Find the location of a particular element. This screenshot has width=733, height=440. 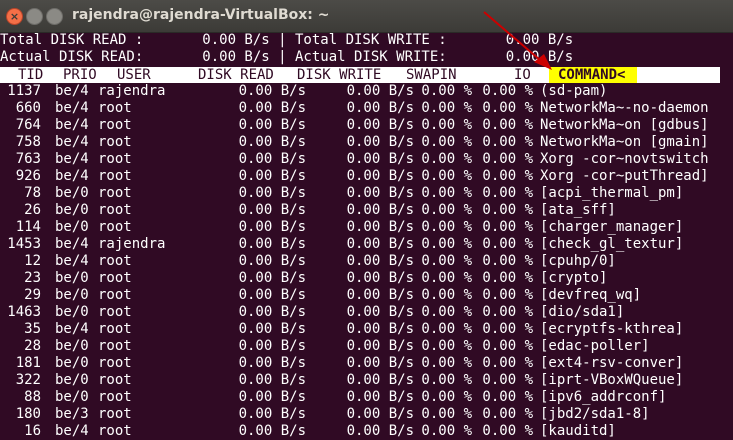

cell-tid: 88 is located at coordinates (32, 397).